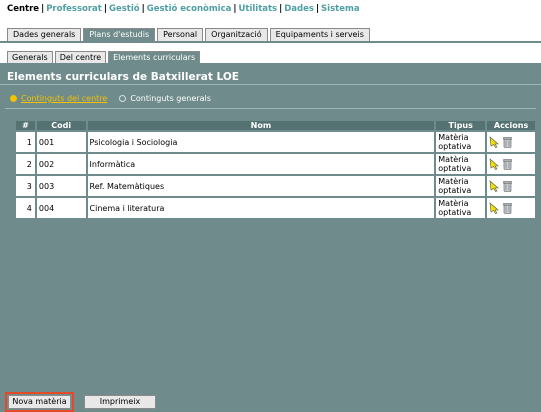 The image size is (541, 412). Describe the element at coordinates (61, 186) in the screenshot. I see `row-codi: 003` at that location.